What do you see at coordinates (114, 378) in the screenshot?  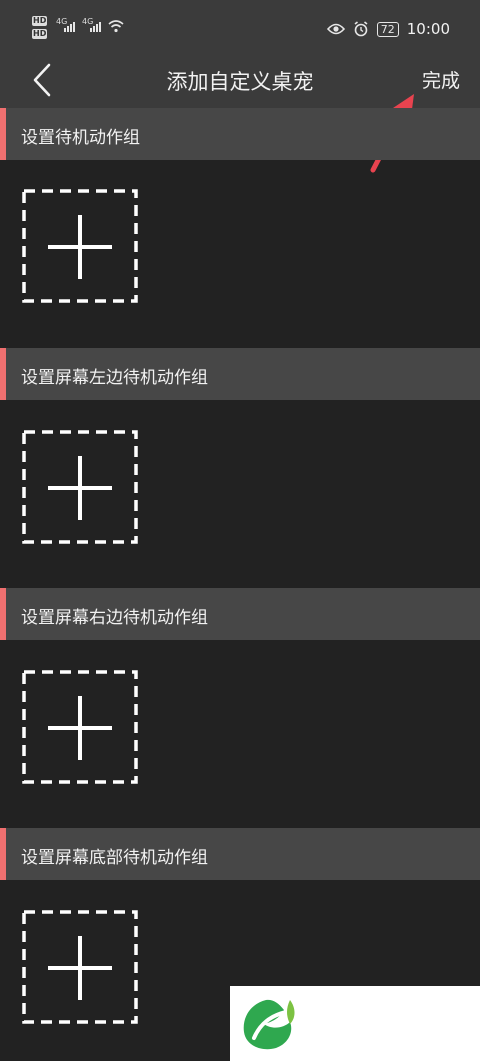 I see `section-label: 设置屏幕左边待机动作组` at bounding box center [114, 378].